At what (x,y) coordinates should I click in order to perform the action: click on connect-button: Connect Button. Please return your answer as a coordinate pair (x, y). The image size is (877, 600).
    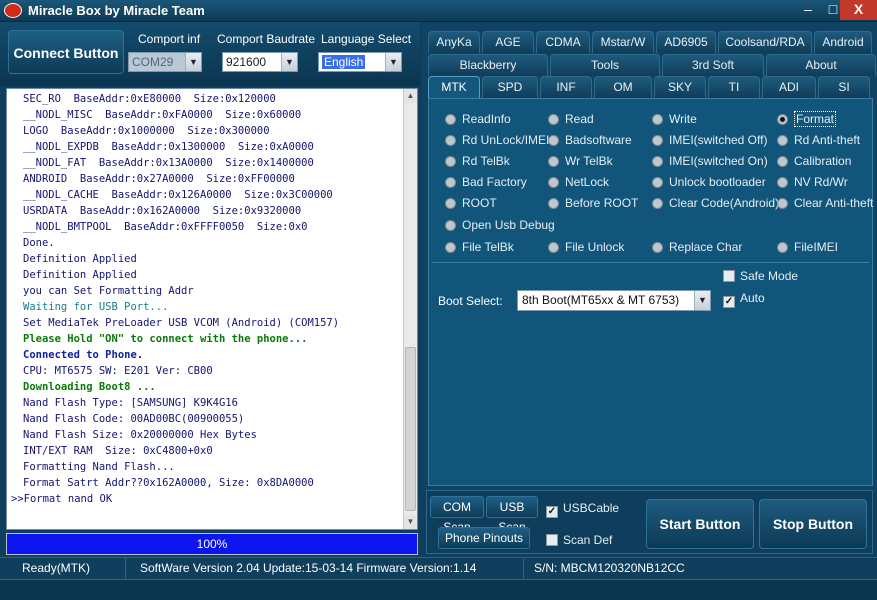
    Looking at the image, I should click on (66, 52).